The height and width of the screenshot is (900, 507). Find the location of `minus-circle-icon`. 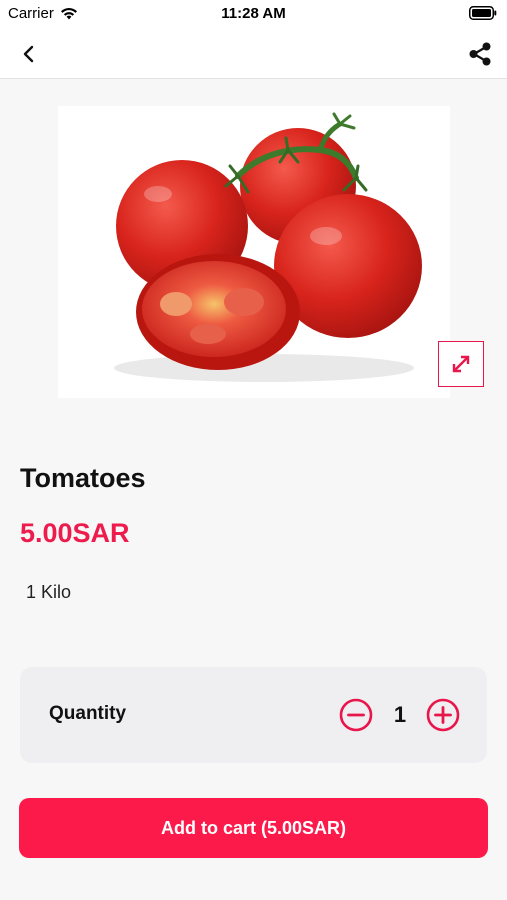

minus-circle-icon is located at coordinates (356, 715).